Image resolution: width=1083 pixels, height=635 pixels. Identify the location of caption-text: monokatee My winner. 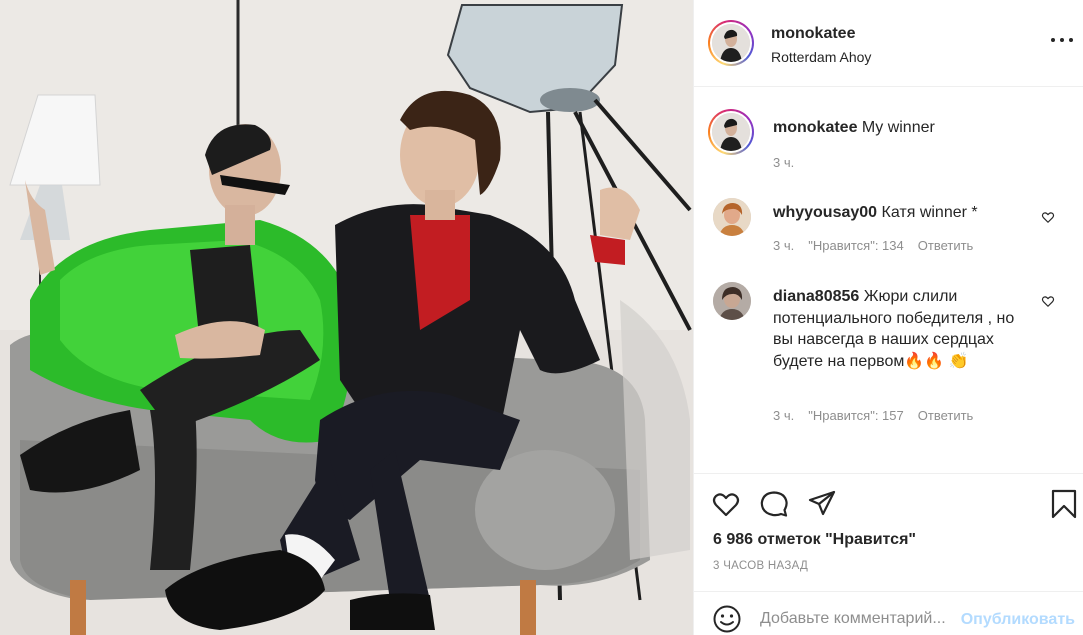
(918, 128).